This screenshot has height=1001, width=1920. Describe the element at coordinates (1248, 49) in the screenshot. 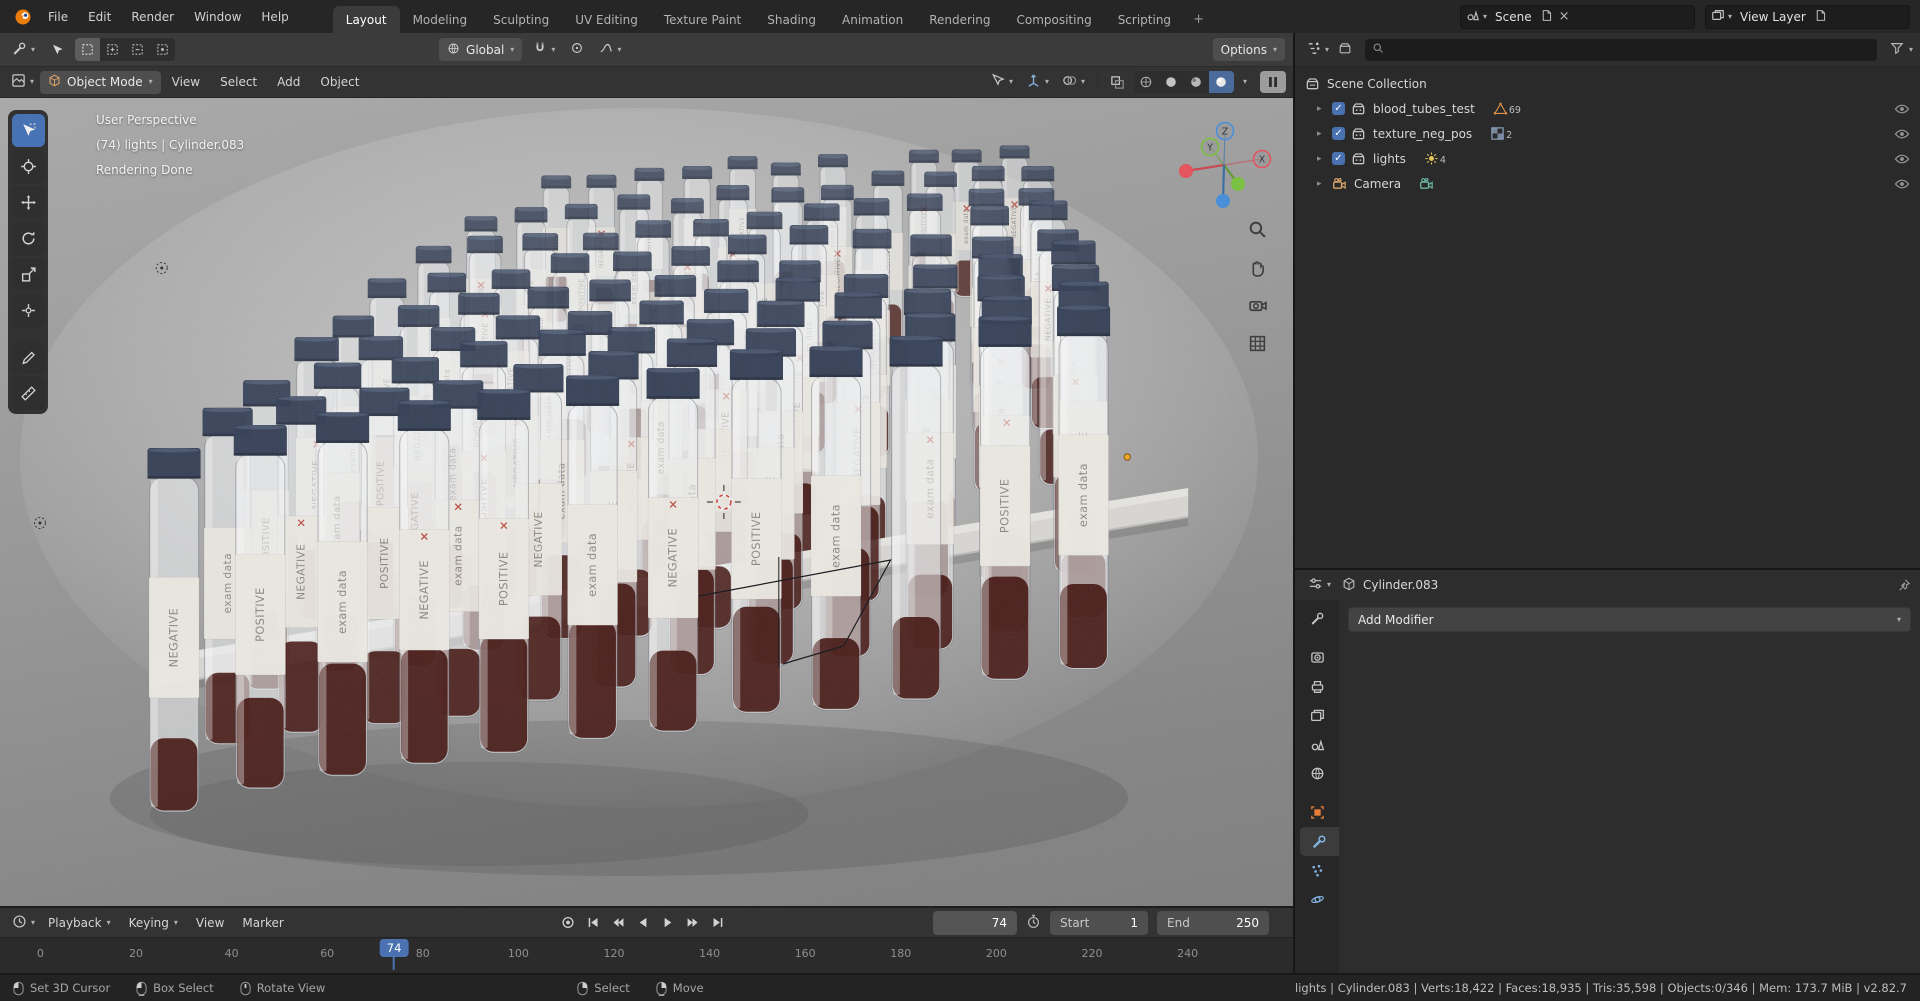

I see `options-dropdown: Options ▾` at that location.